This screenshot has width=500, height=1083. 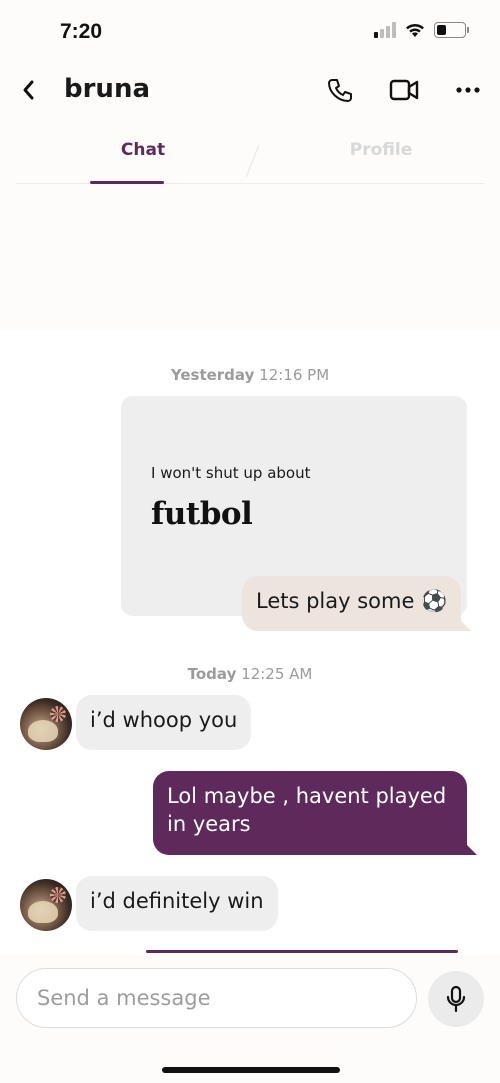 What do you see at coordinates (415, 30) in the screenshot?
I see `wifi-icon` at bounding box center [415, 30].